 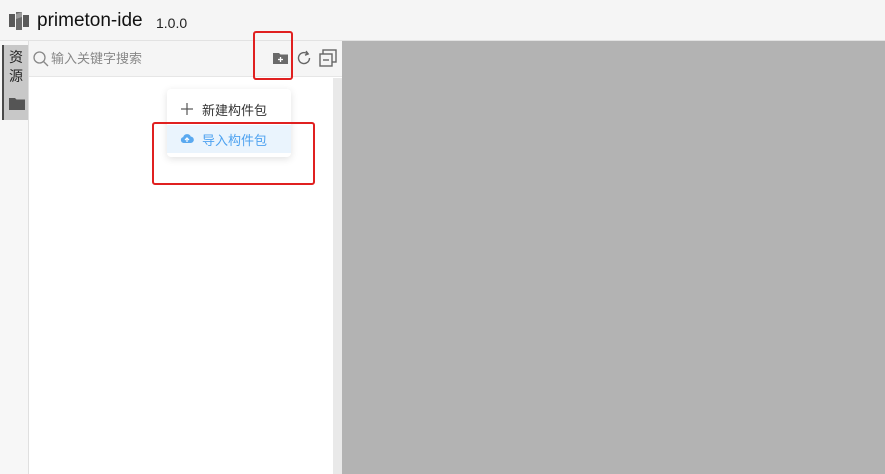 I want to click on collapse-all-icon, so click(x=328, y=58).